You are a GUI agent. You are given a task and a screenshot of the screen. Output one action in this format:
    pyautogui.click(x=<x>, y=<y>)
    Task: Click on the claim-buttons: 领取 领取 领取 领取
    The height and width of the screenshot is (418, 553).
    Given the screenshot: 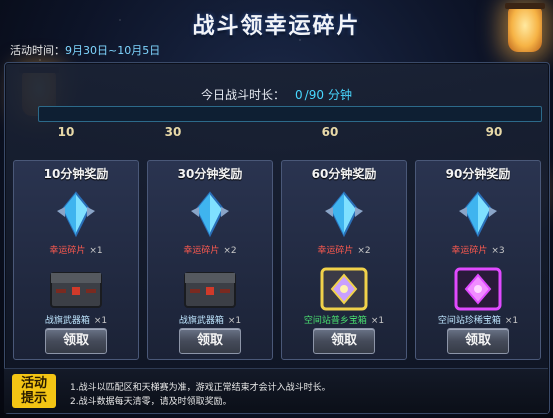 What is the action you would take?
    pyautogui.click(x=277, y=341)
    